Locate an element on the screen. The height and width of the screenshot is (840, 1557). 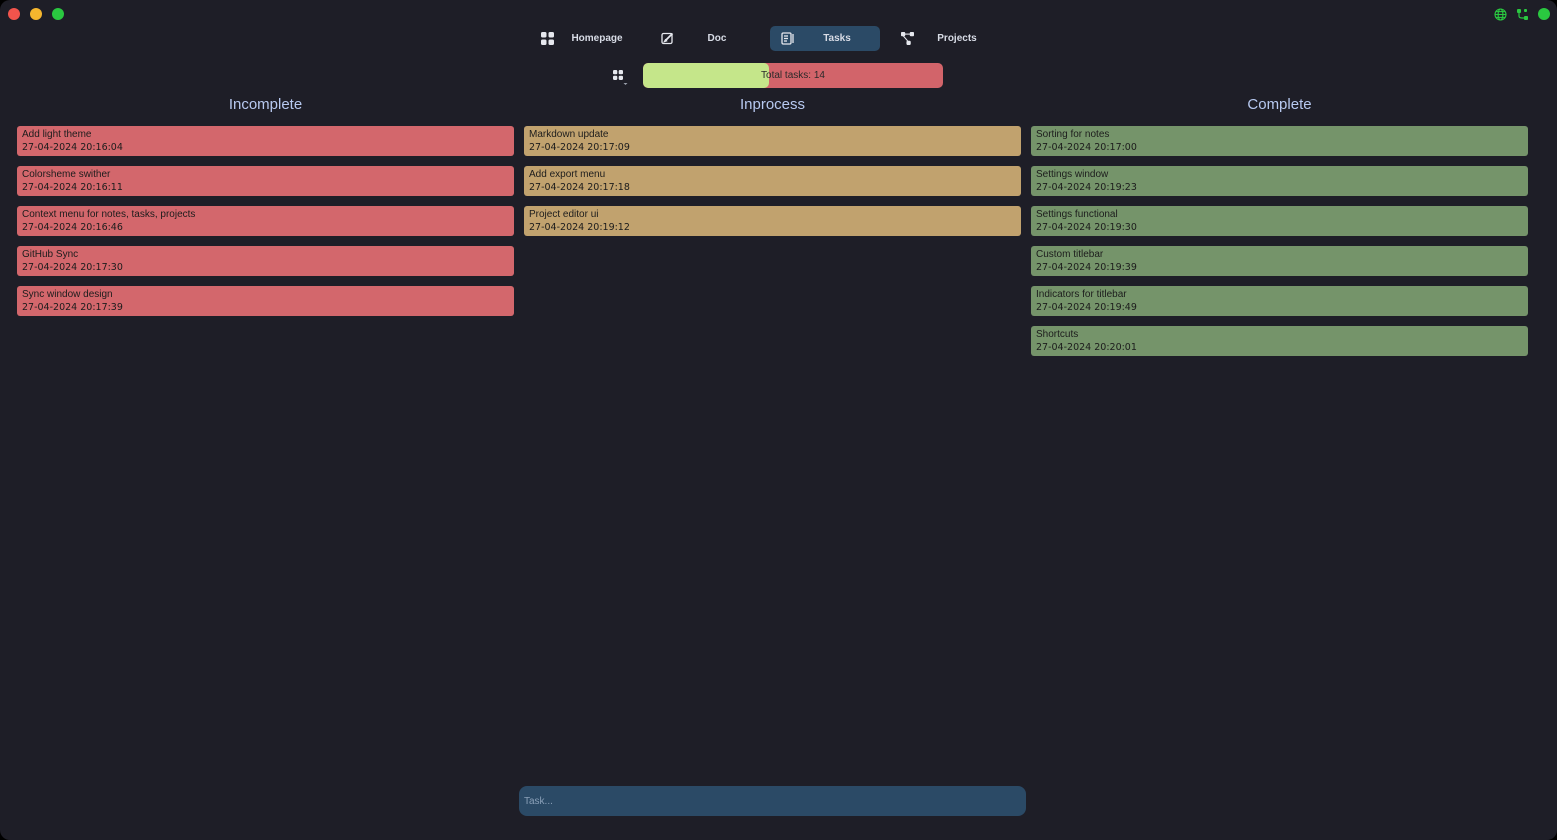
nav-projects-label: Projects is located at coordinates (957, 38).